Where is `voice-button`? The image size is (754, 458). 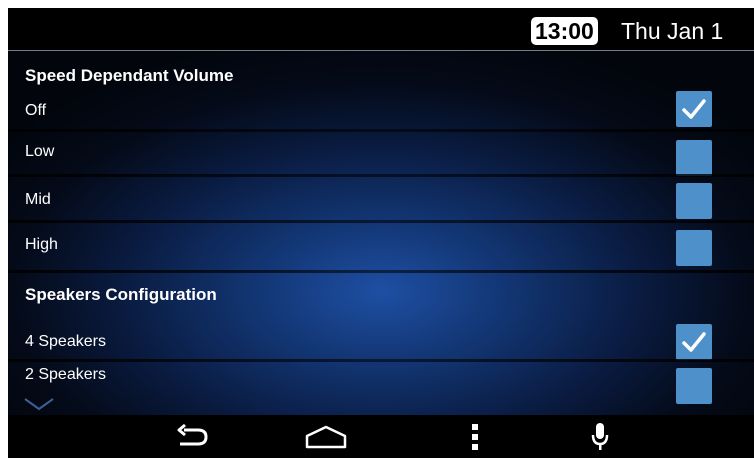 voice-button is located at coordinates (600, 436).